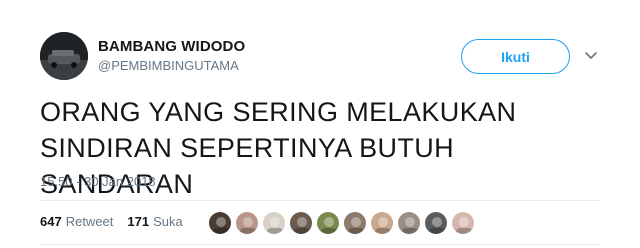  I want to click on liker-avatars, so click(341, 223).